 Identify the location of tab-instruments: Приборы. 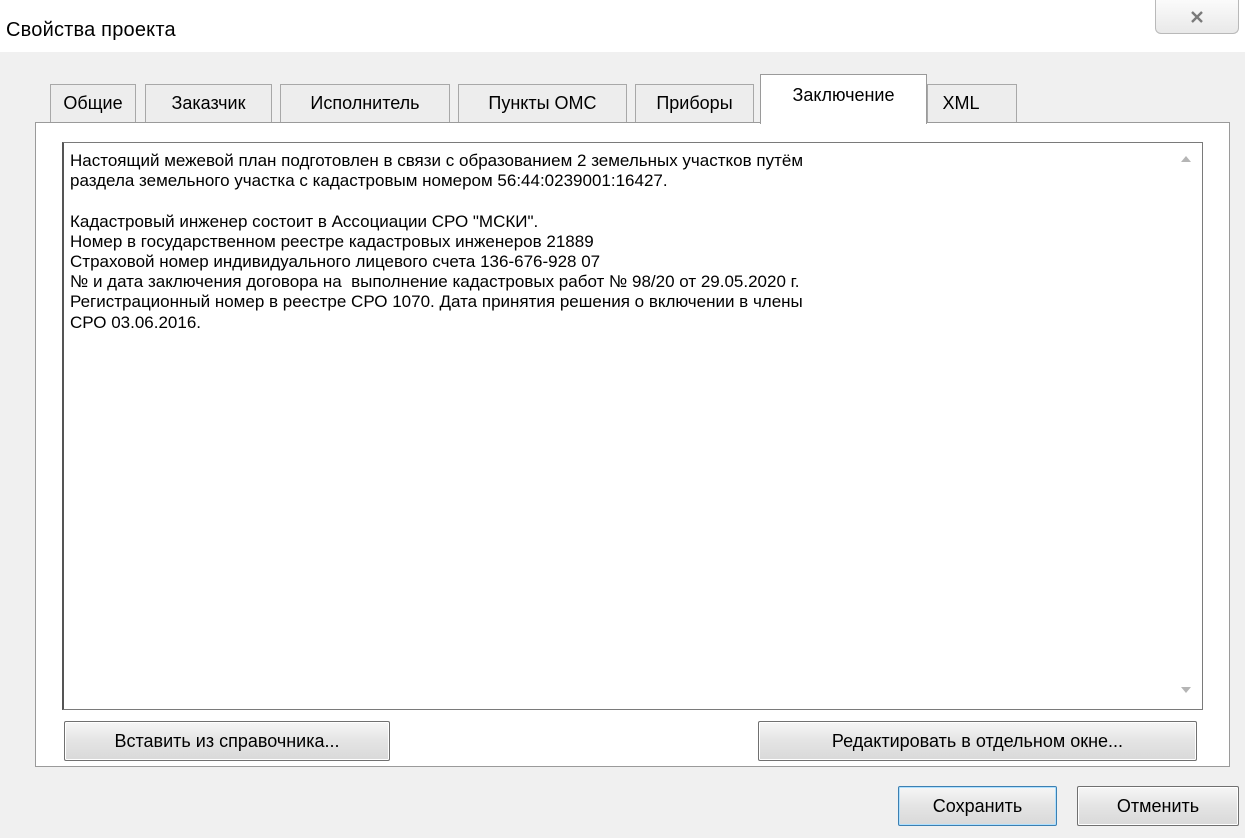
(694, 103).